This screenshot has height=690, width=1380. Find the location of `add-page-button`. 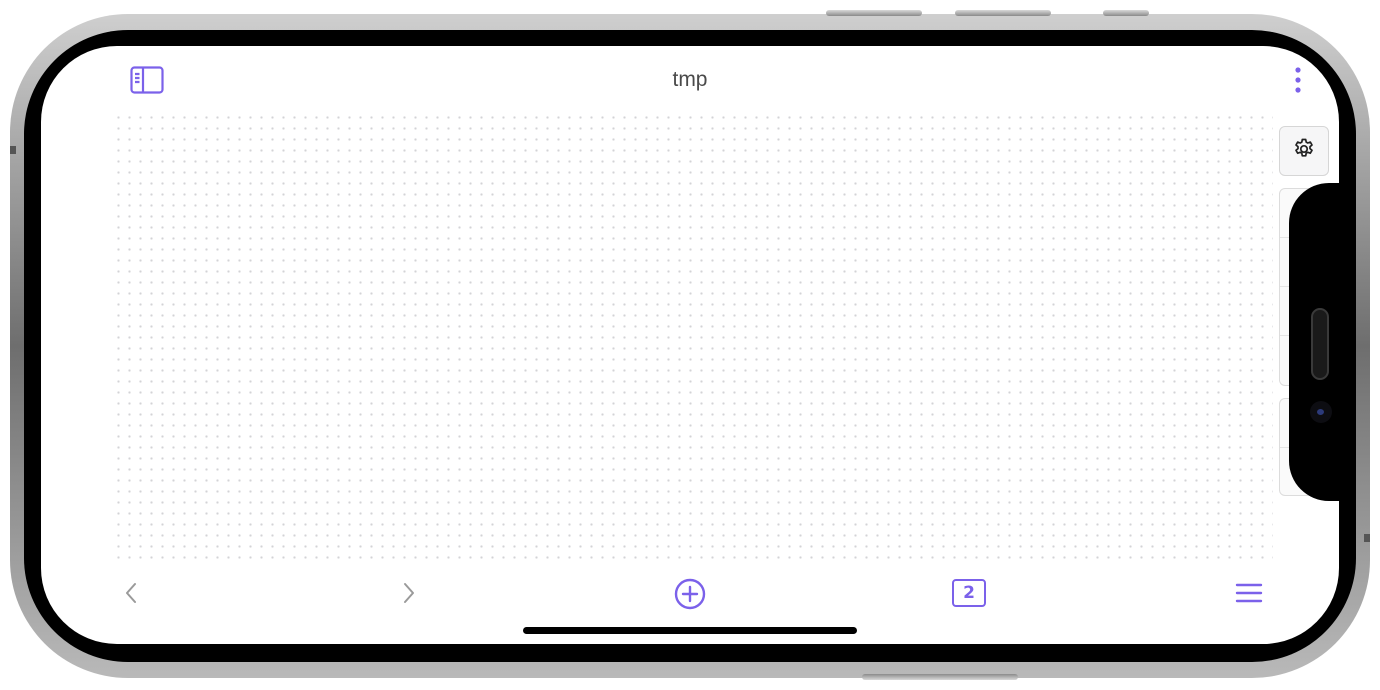

add-page-button is located at coordinates (690, 594).